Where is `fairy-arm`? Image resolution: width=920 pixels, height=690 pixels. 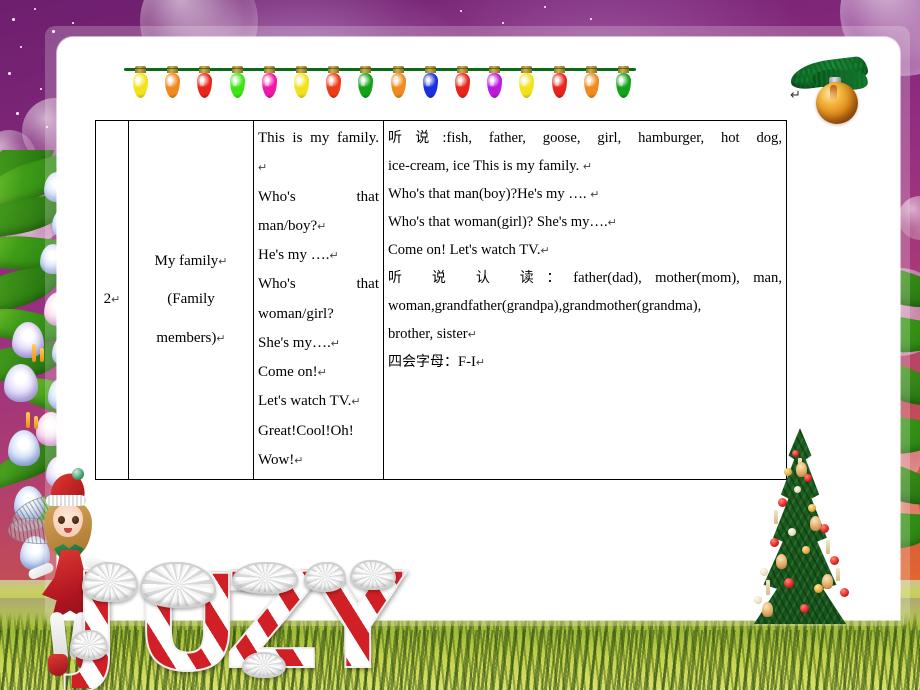 fairy-arm is located at coordinates (41, 571).